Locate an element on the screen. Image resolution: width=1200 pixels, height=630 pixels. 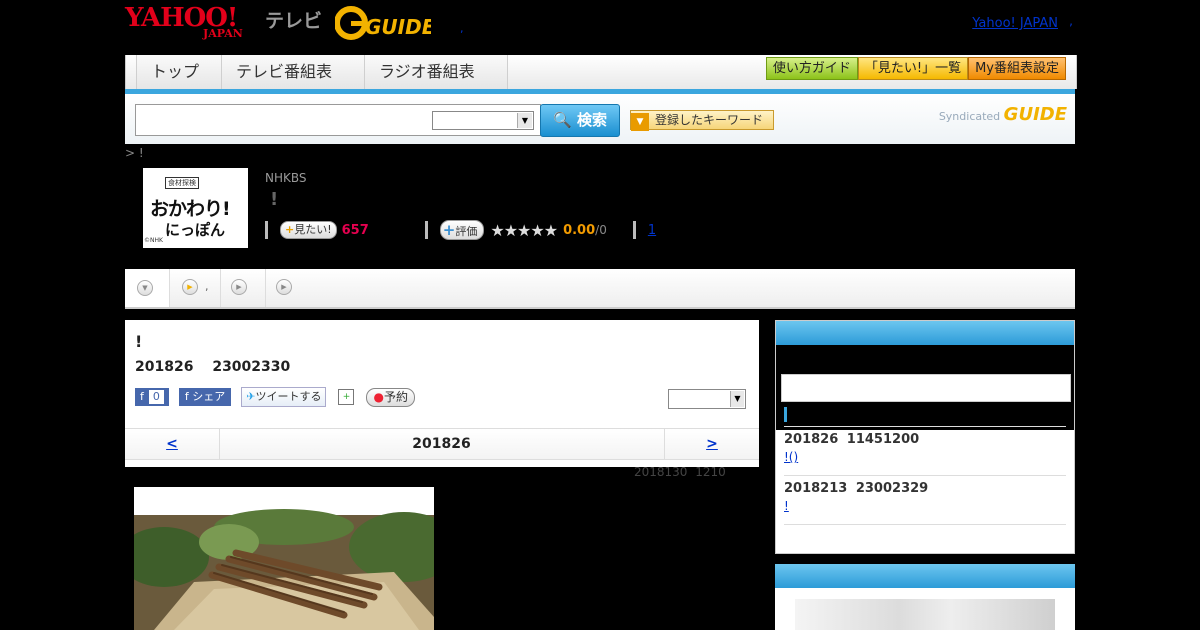
program-stats: +見たい! 657 +評価 ★★★★★ 0.00 /0 1 is located at coordinates (460, 230).